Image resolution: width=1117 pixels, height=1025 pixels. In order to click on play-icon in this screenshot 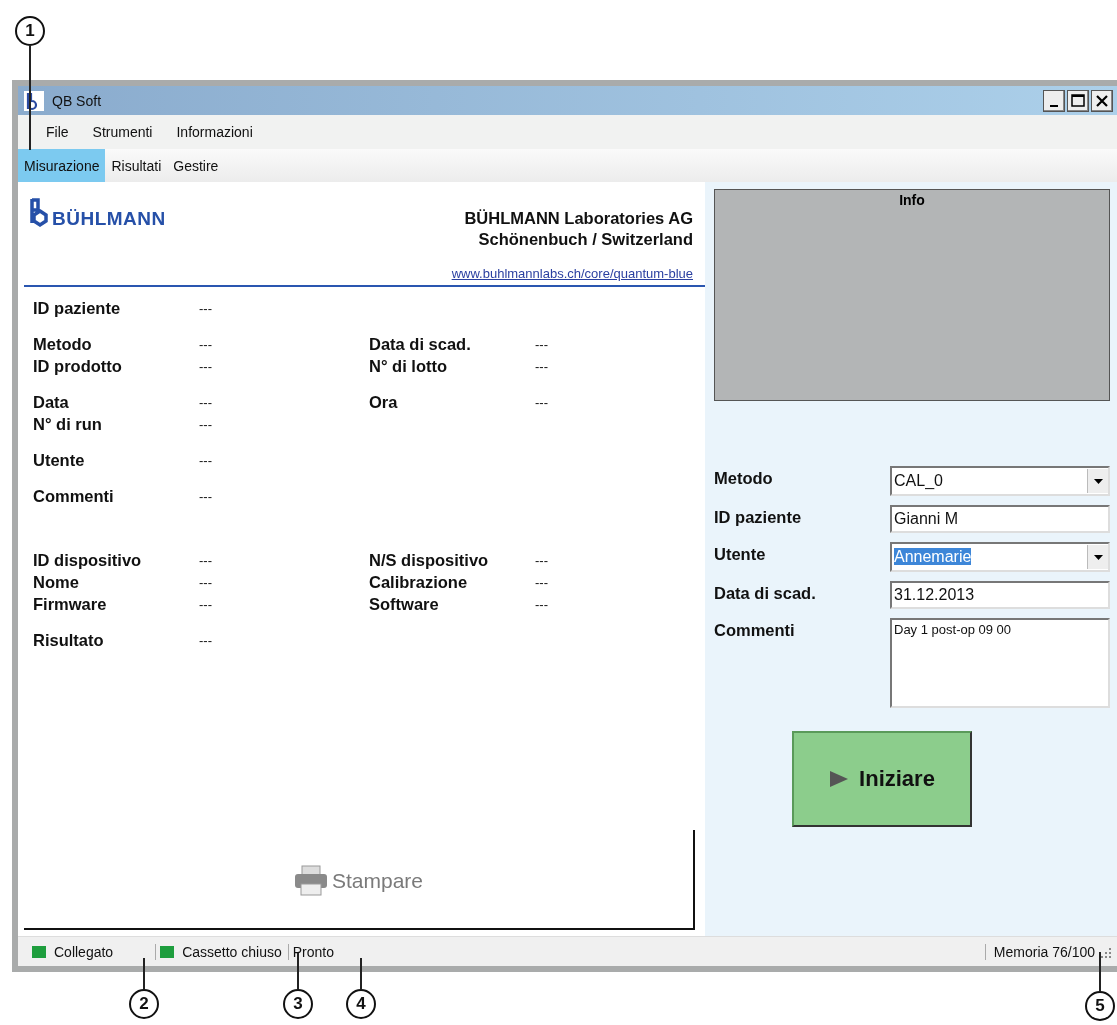, I will do `click(839, 779)`.